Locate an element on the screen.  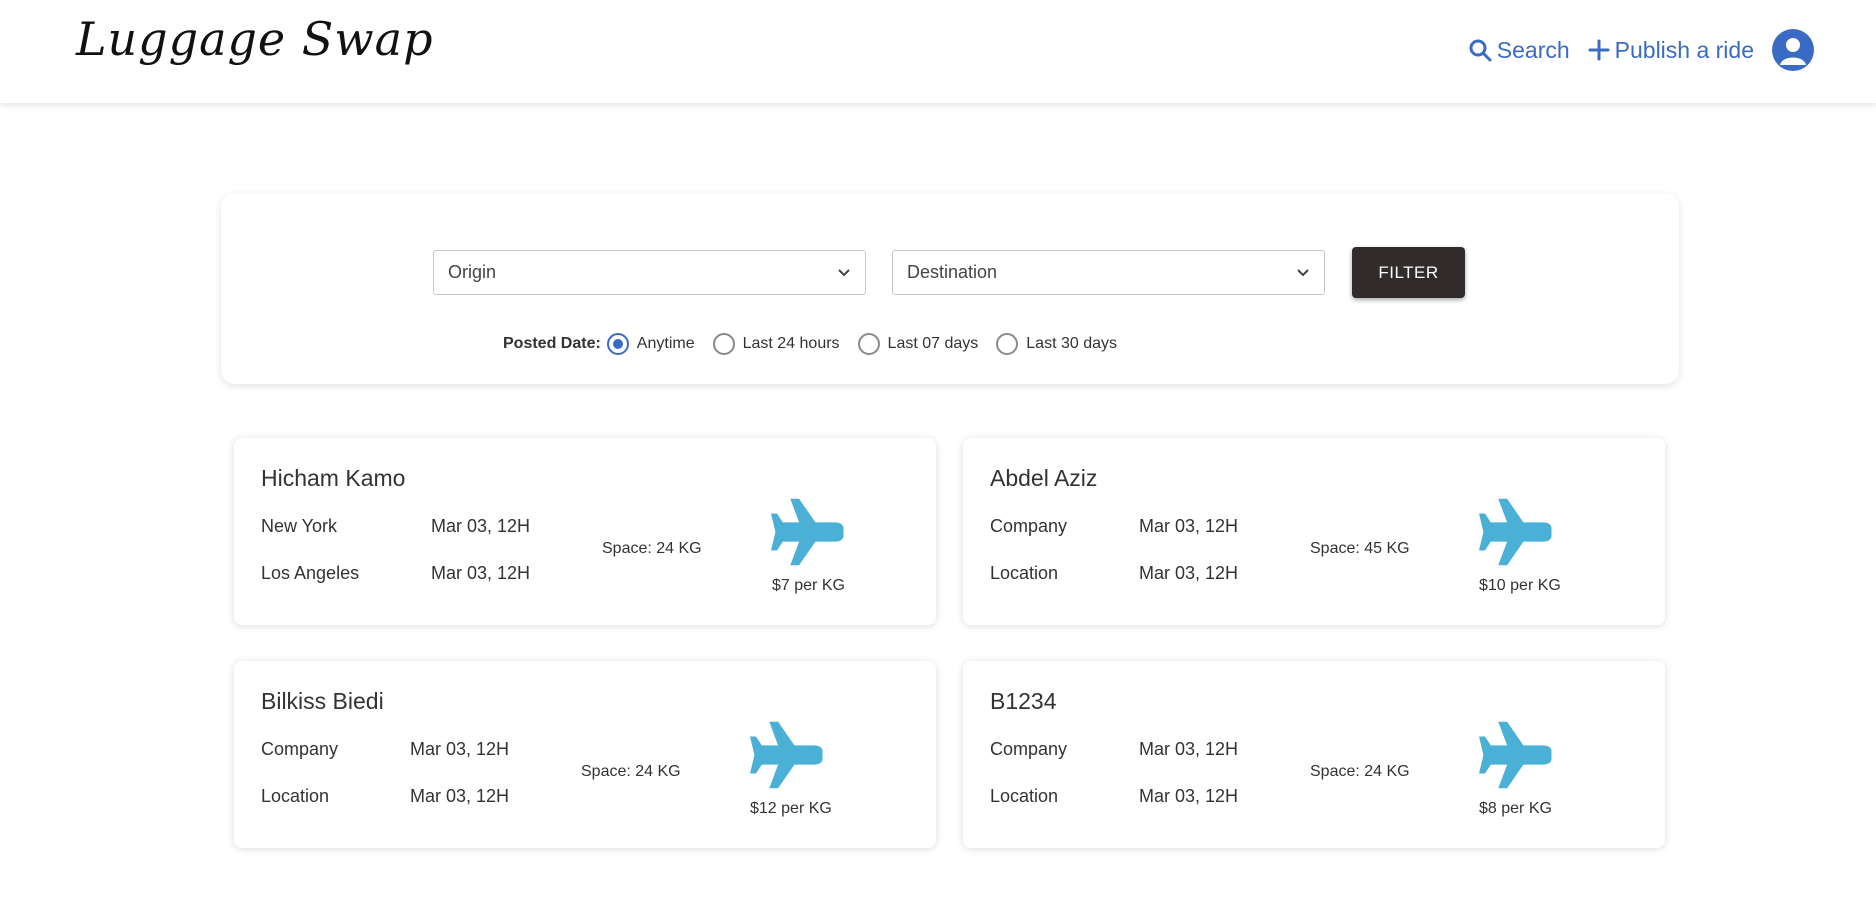
destination-select: Destination is located at coordinates (1108, 272).